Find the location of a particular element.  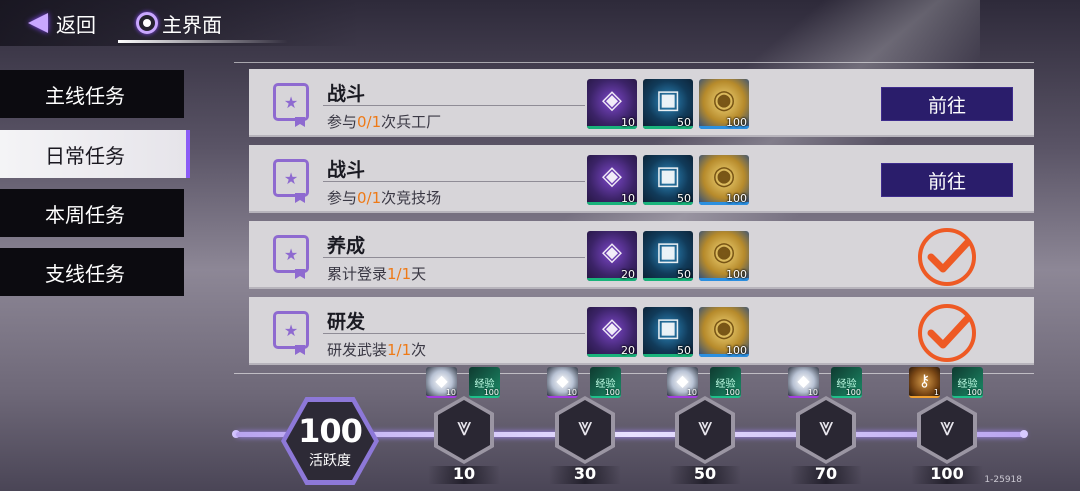

key-reward: ⚷ 1 is located at coordinates (924, 382).